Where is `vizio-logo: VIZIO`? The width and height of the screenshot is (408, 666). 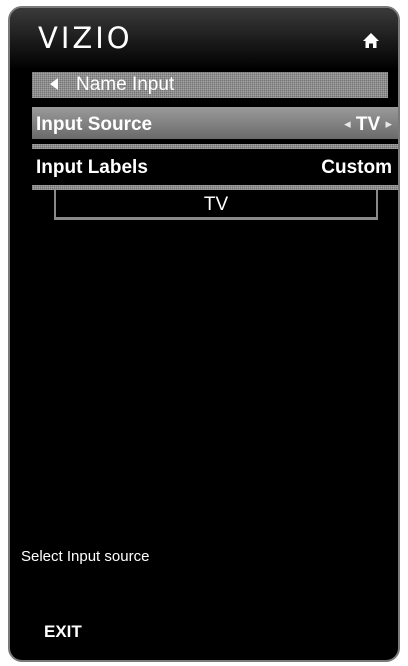 vizio-logo: VIZIO is located at coordinates (85, 38).